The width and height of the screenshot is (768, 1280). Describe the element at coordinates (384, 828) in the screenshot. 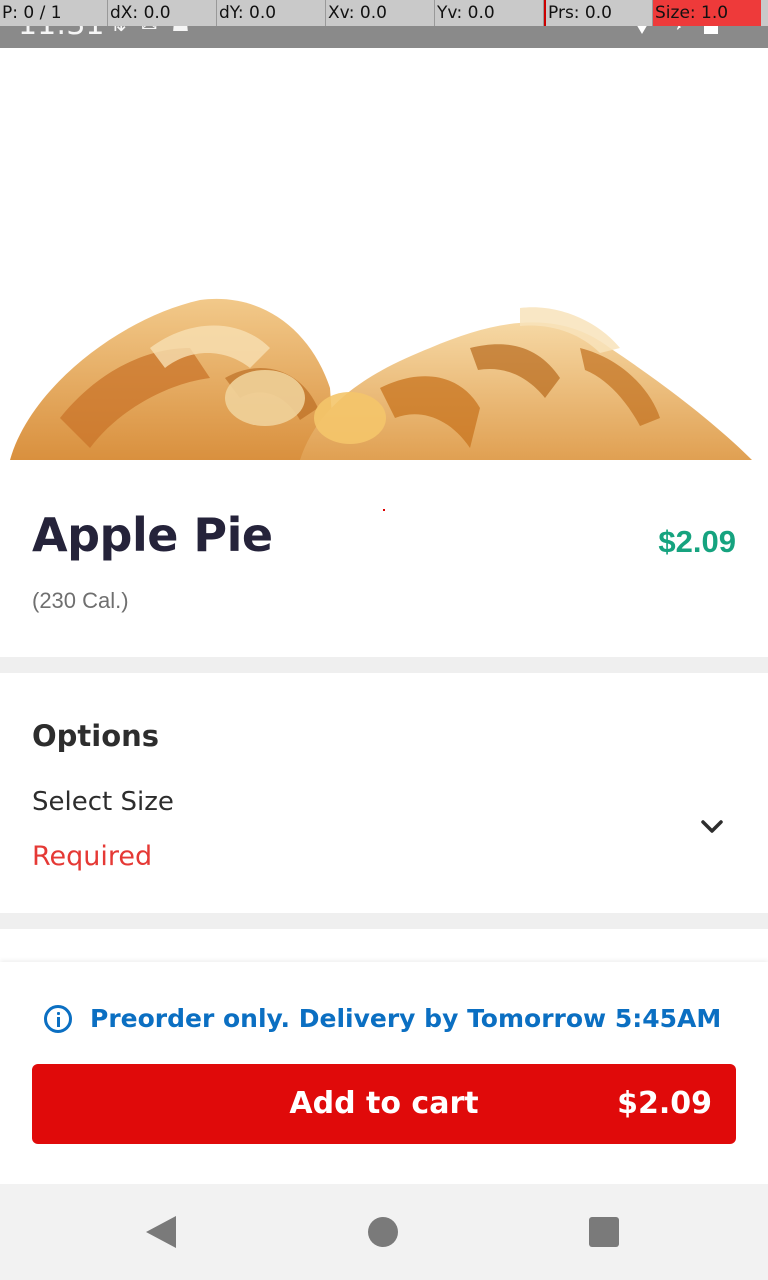

I see `select-size-dropdown: Select Size Required` at that location.